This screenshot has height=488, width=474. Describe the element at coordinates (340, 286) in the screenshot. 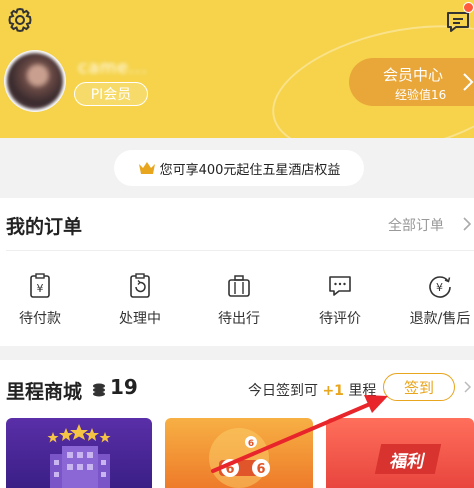

I see `comment-icon` at that location.